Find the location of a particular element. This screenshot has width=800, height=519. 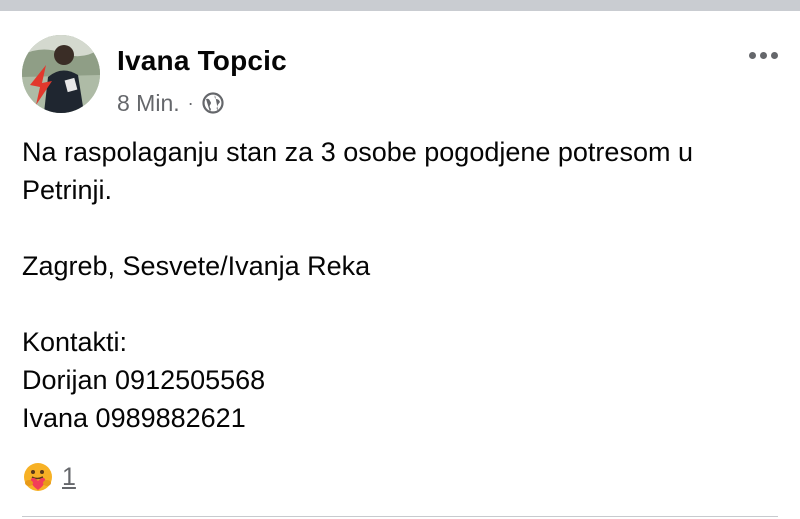

more-options-icon is located at coordinates (763, 55).